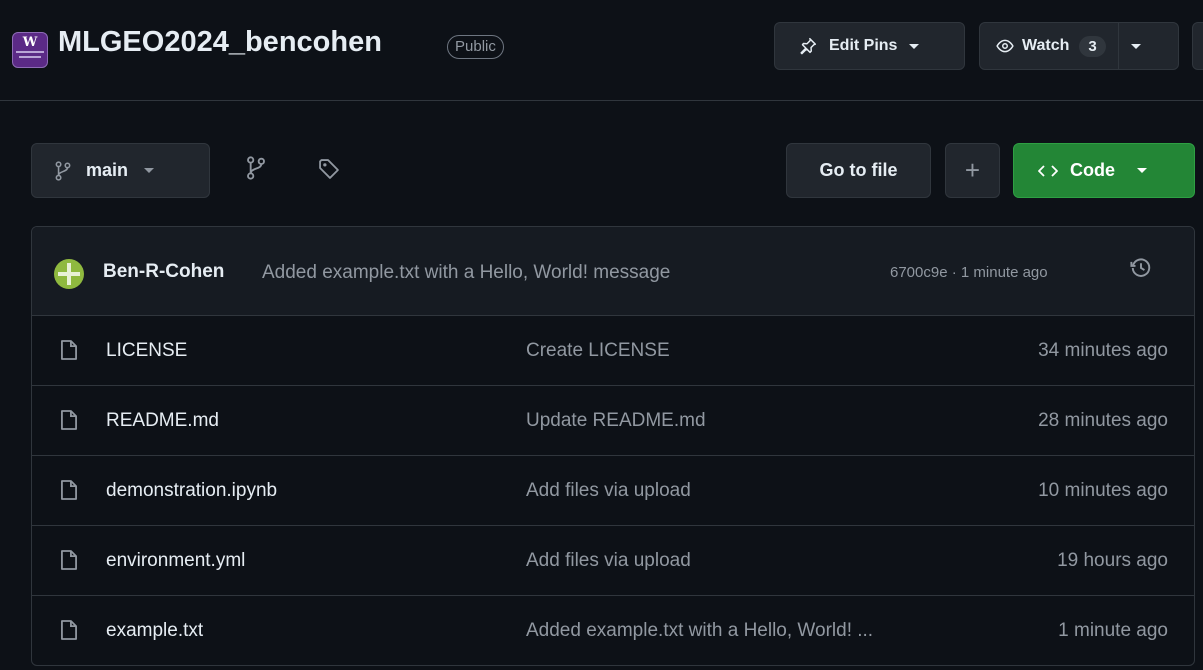 This screenshot has height=670, width=1203. Describe the element at coordinates (69, 274) in the screenshot. I see `commit-author-avatar` at that location.